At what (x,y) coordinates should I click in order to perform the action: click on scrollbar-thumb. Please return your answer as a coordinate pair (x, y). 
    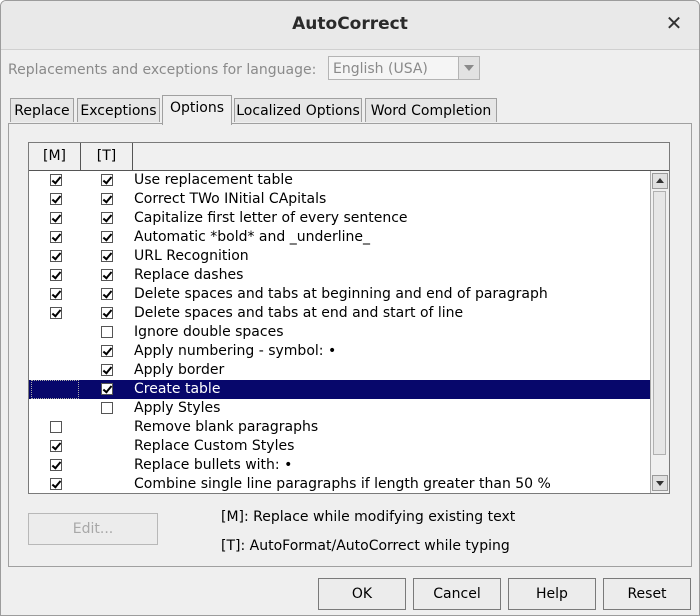
    Looking at the image, I should click on (659, 323).